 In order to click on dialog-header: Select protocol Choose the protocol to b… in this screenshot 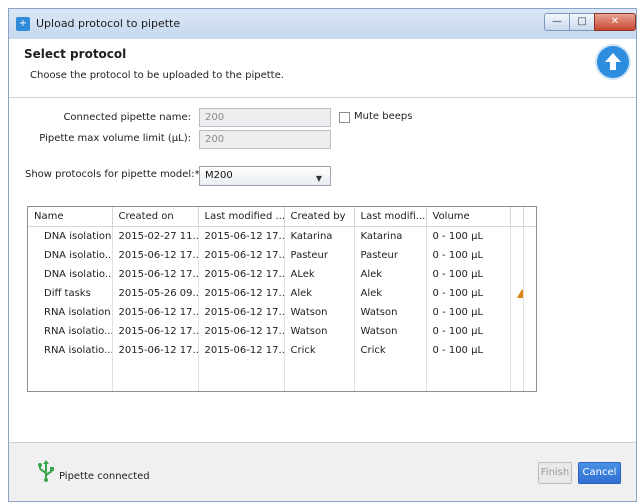, I will do `click(322, 68)`.